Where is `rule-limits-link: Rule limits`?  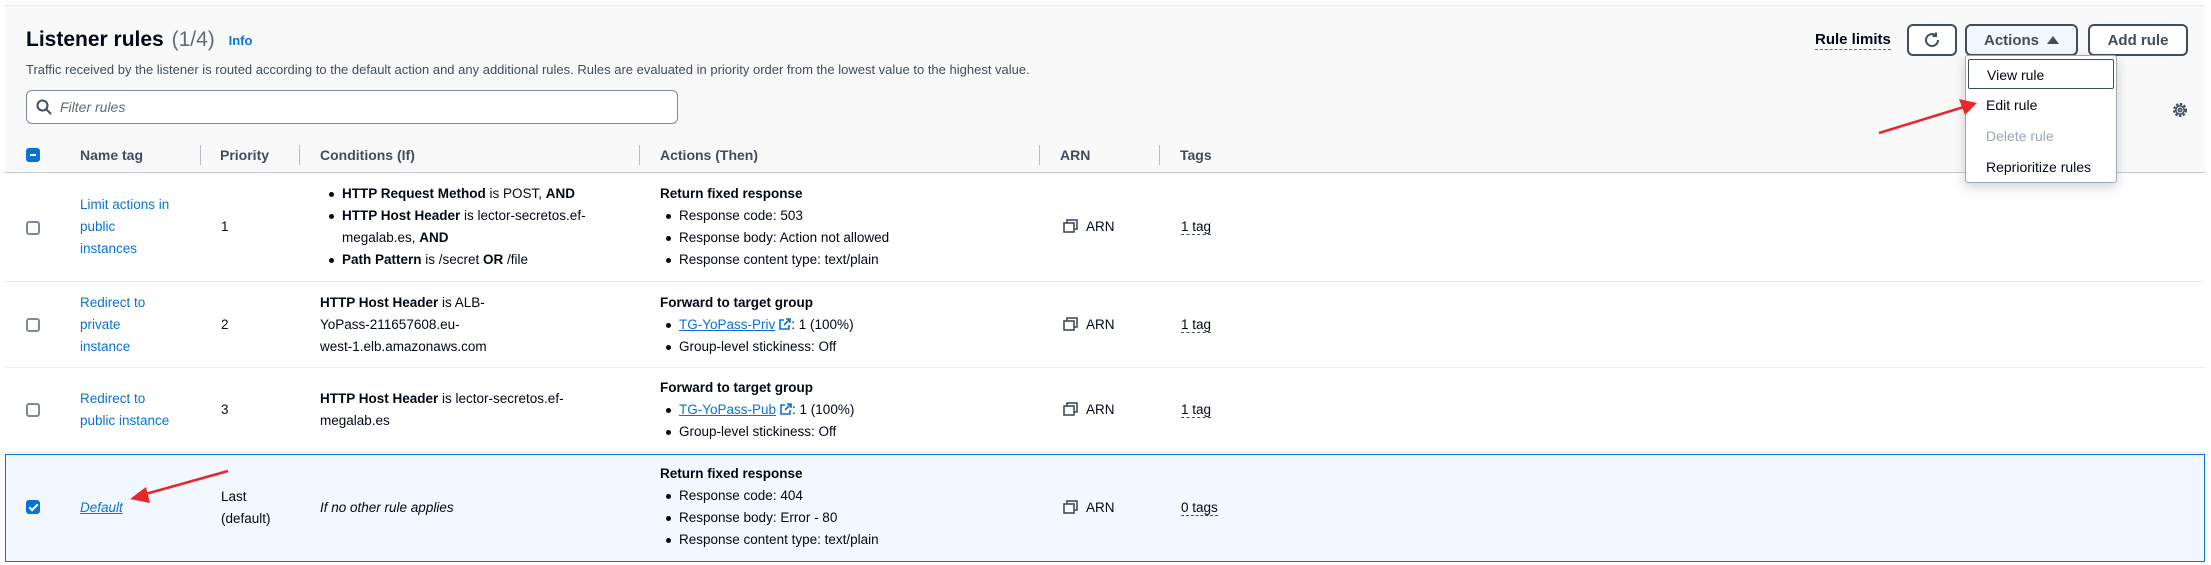 rule-limits-link: Rule limits is located at coordinates (1853, 40).